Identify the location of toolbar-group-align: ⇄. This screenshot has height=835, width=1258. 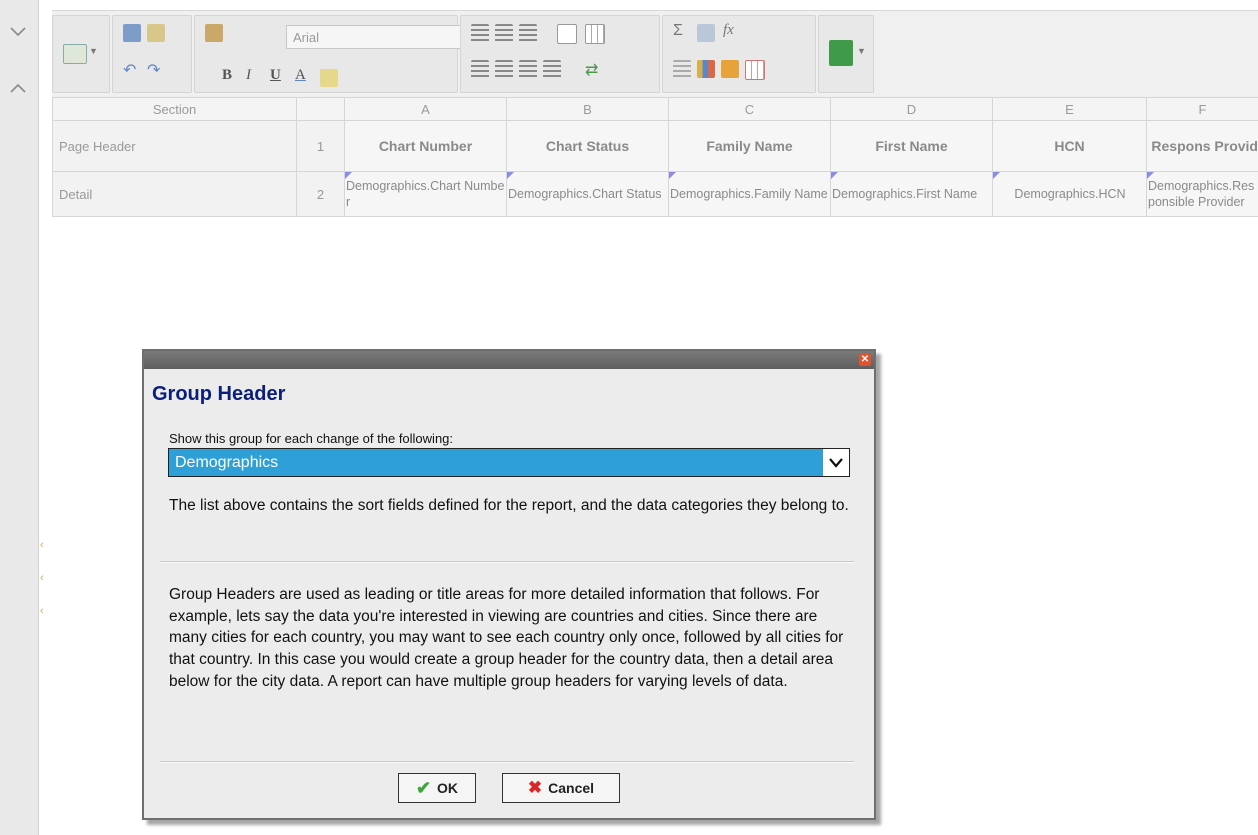
(560, 54).